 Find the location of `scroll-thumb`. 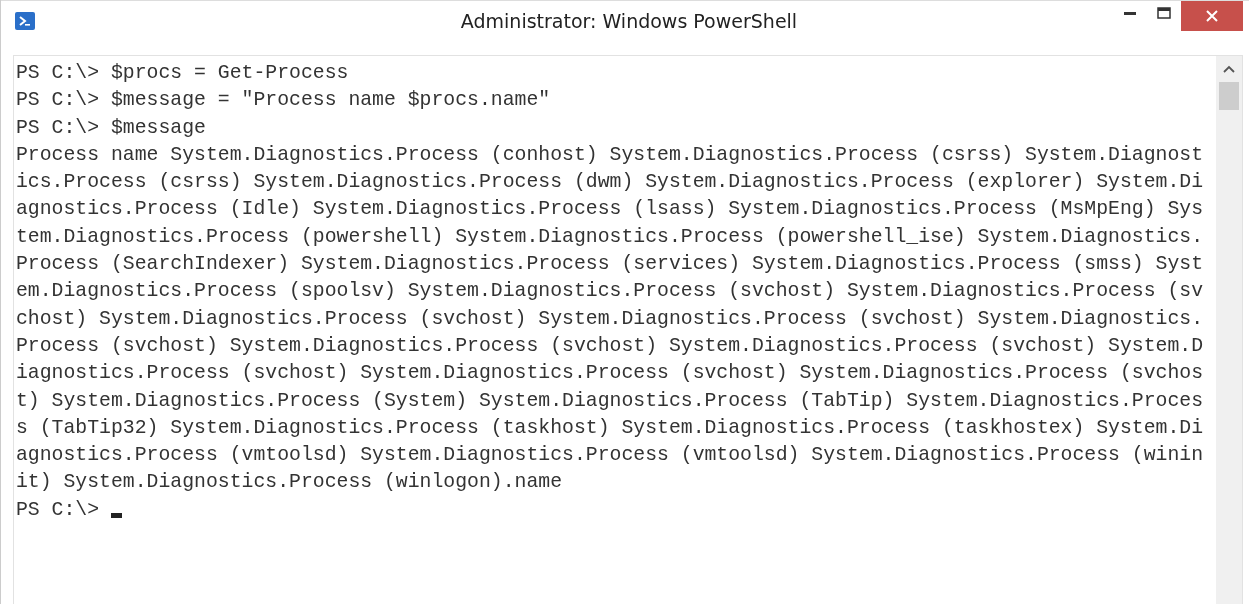

scroll-thumb is located at coordinates (1229, 96).